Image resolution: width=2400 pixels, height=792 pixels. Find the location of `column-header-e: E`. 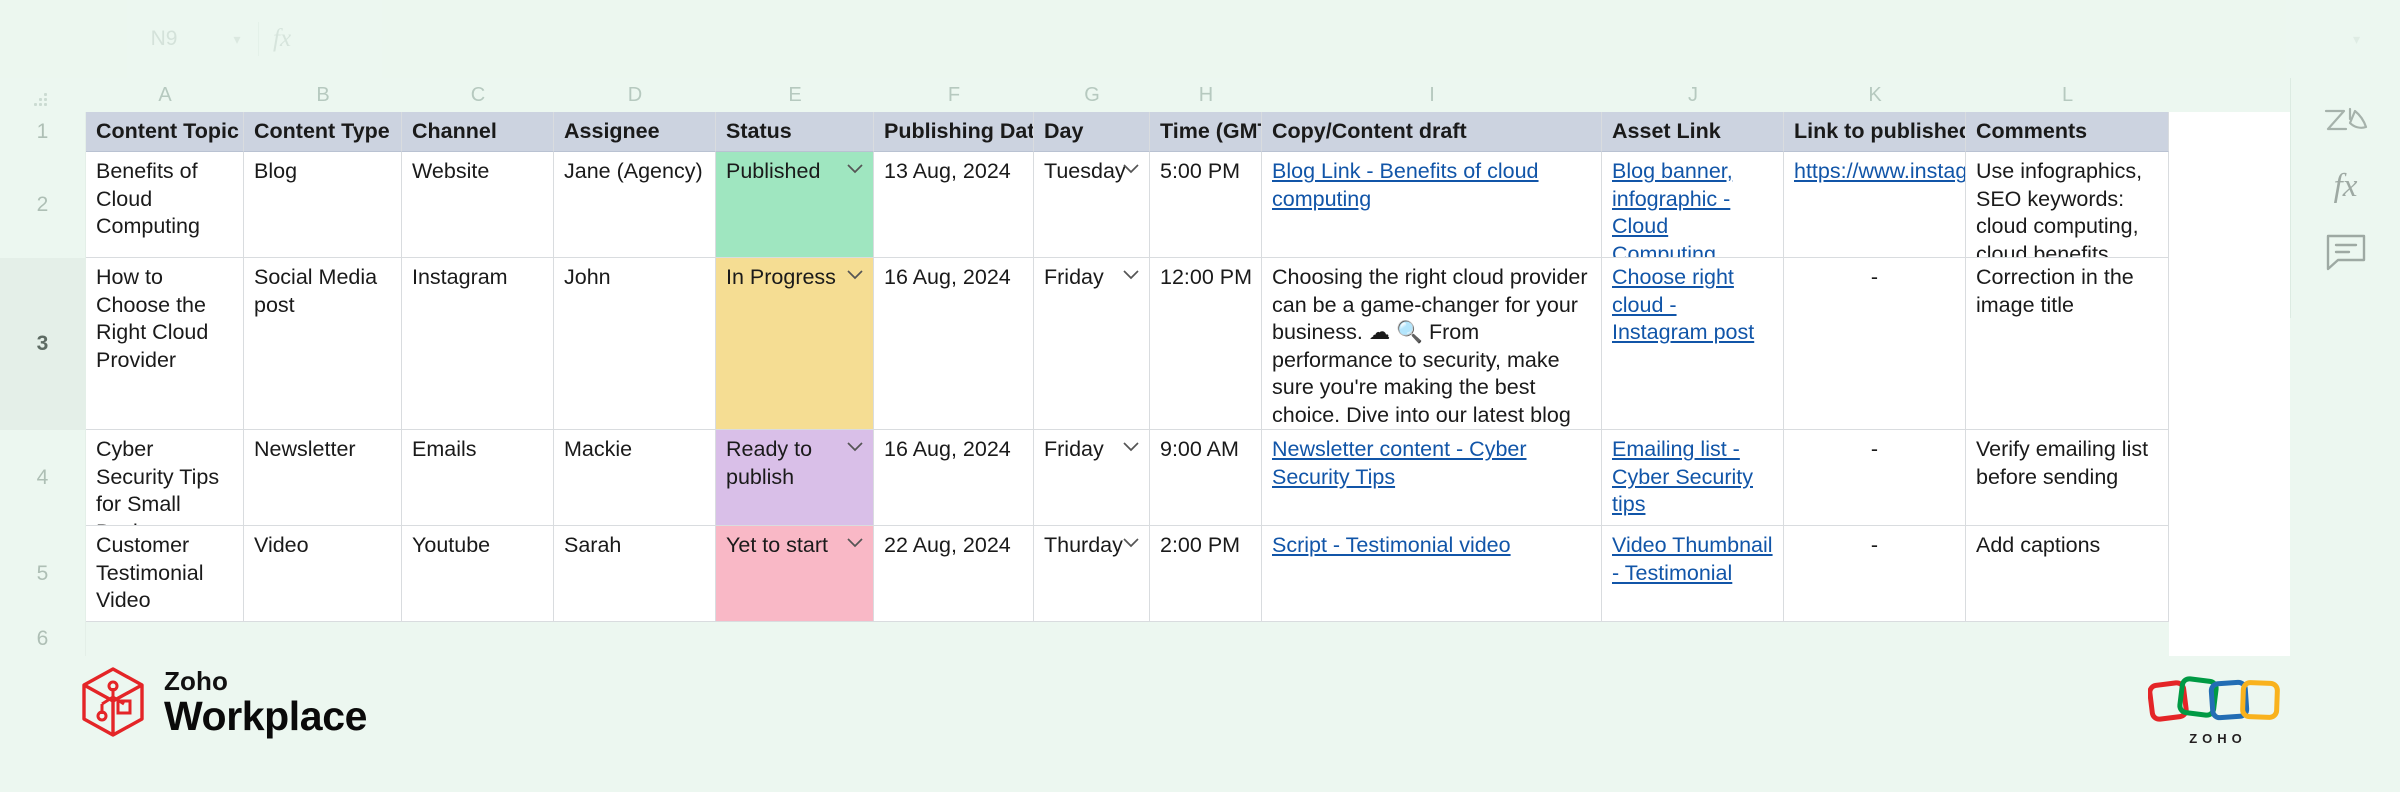

column-header-e: E is located at coordinates (795, 95).